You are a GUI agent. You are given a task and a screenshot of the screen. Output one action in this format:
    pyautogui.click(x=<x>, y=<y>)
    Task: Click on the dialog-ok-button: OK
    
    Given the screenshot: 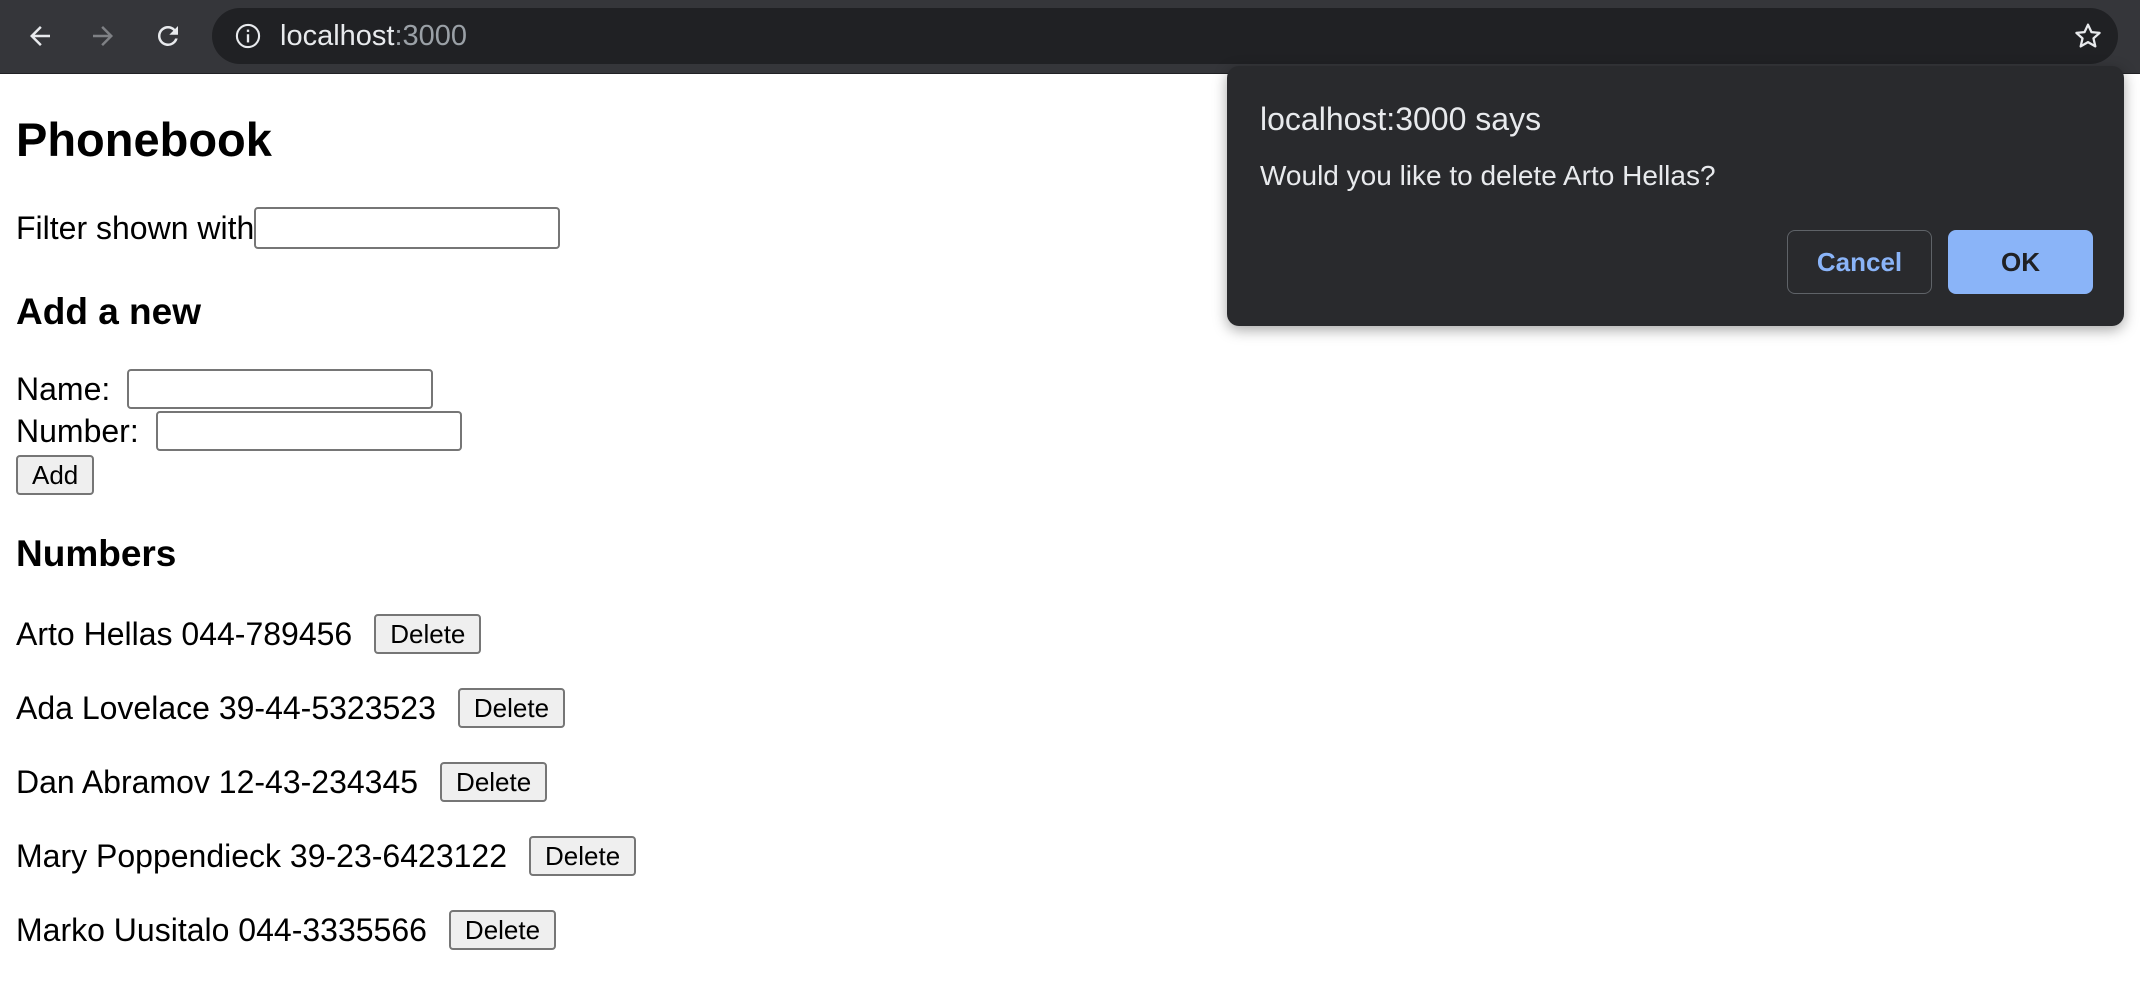 What is the action you would take?
    pyautogui.click(x=2020, y=262)
    